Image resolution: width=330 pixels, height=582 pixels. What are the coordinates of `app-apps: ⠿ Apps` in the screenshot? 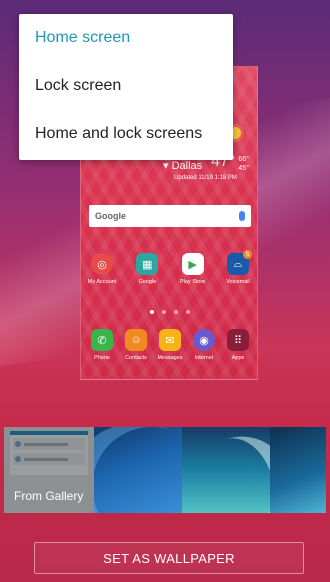 It's located at (238, 345).